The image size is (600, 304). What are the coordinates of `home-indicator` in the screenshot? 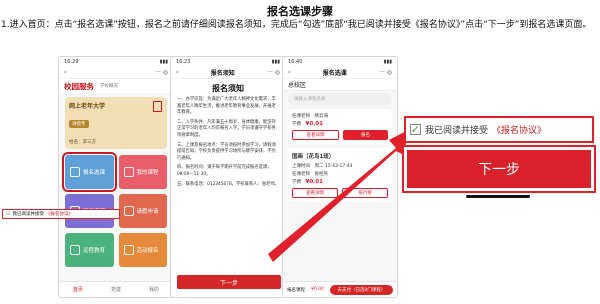 It's located at (498, 196).